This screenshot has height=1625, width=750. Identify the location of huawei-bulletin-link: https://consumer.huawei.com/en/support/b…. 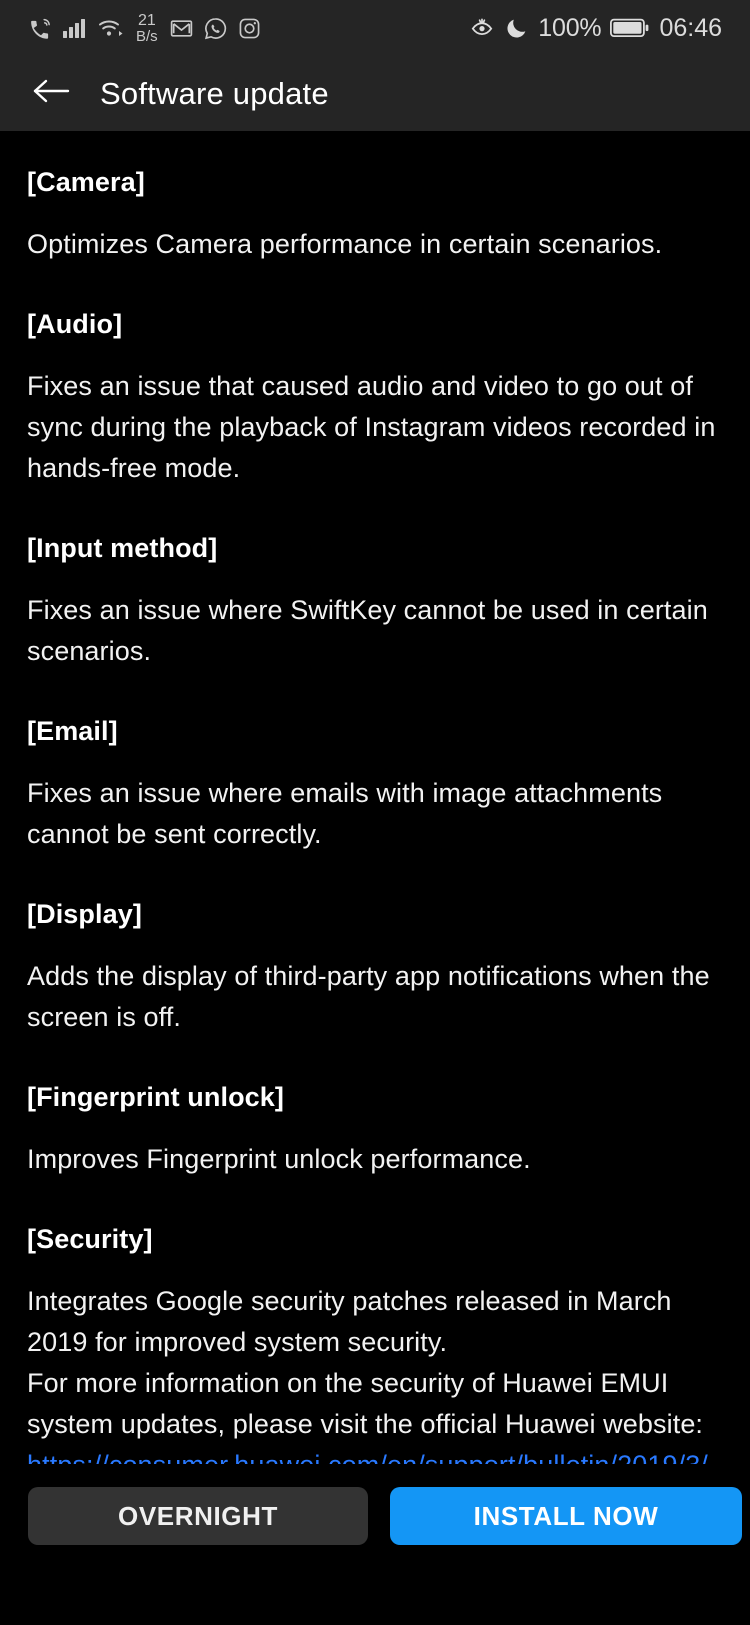
(367, 1457).